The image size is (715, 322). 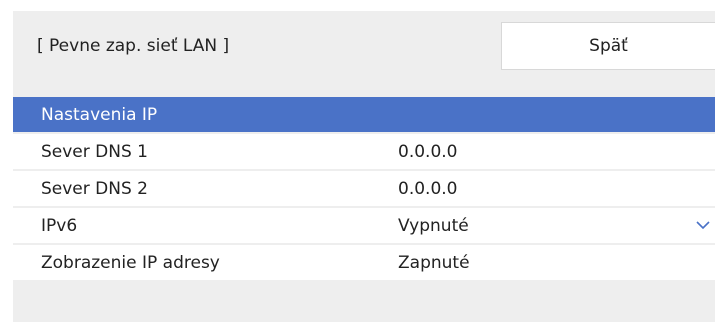 What do you see at coordinates (99, 115) in the screenshot?
I see `row-label: Nastavenia IP` at bounding box center [99, 115].